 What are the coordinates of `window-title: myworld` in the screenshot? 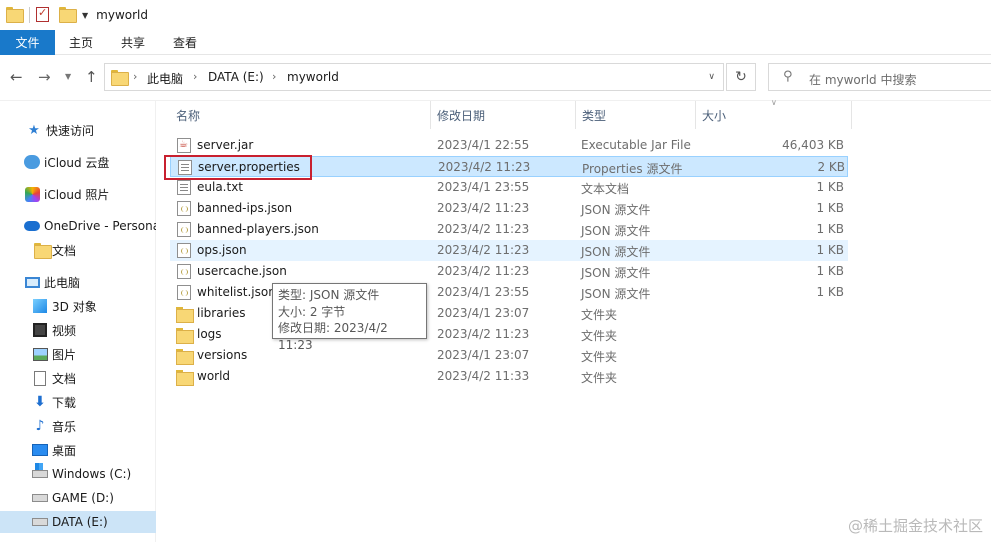 It's located at (122, 15).